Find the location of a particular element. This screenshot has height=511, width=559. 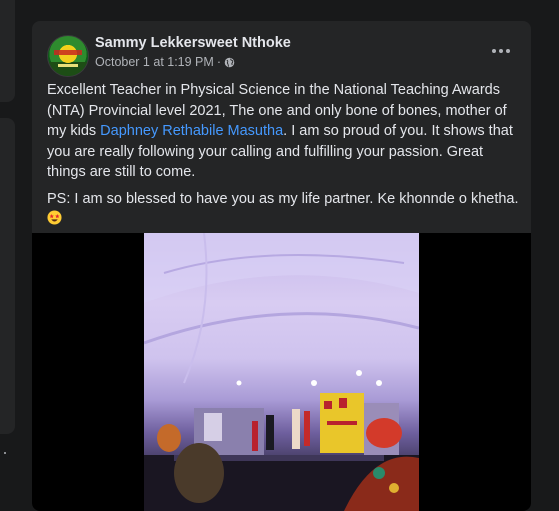

side-card-middle is located at coordinates (7, 276).